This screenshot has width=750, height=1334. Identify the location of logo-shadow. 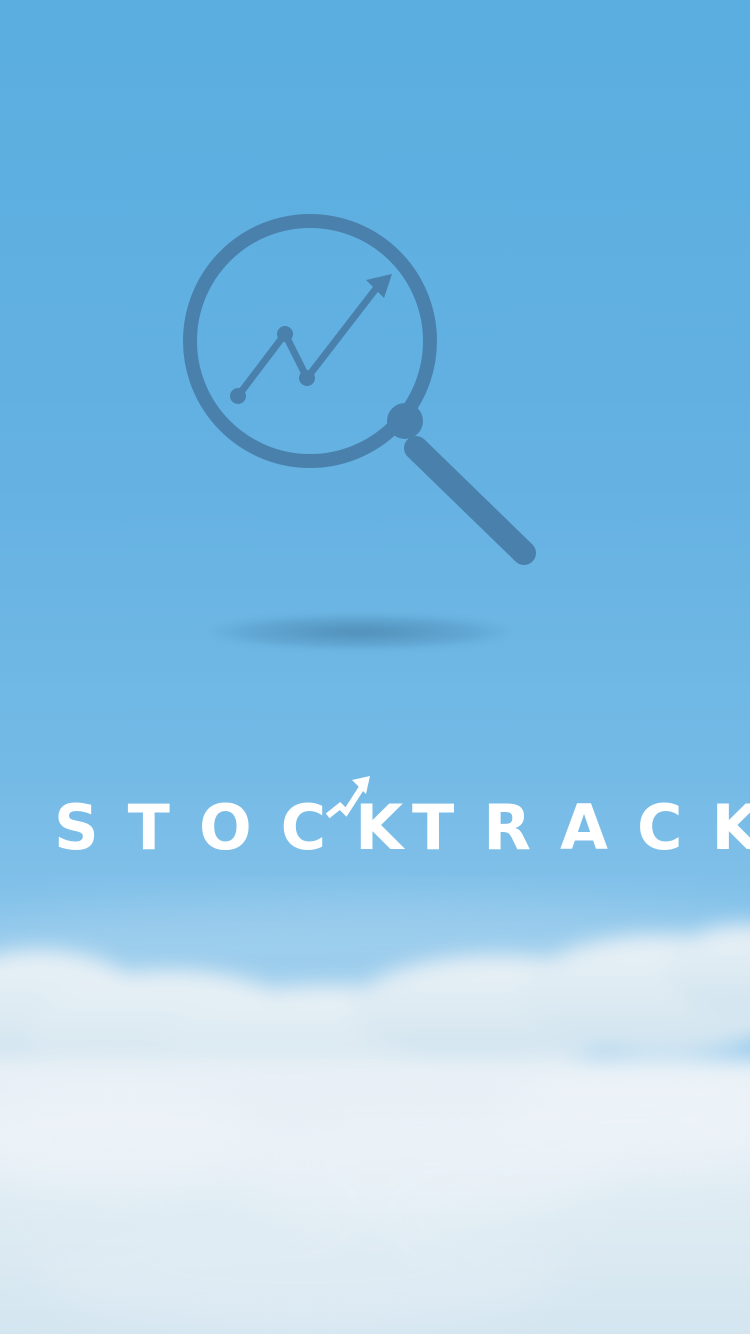
(360, 632).